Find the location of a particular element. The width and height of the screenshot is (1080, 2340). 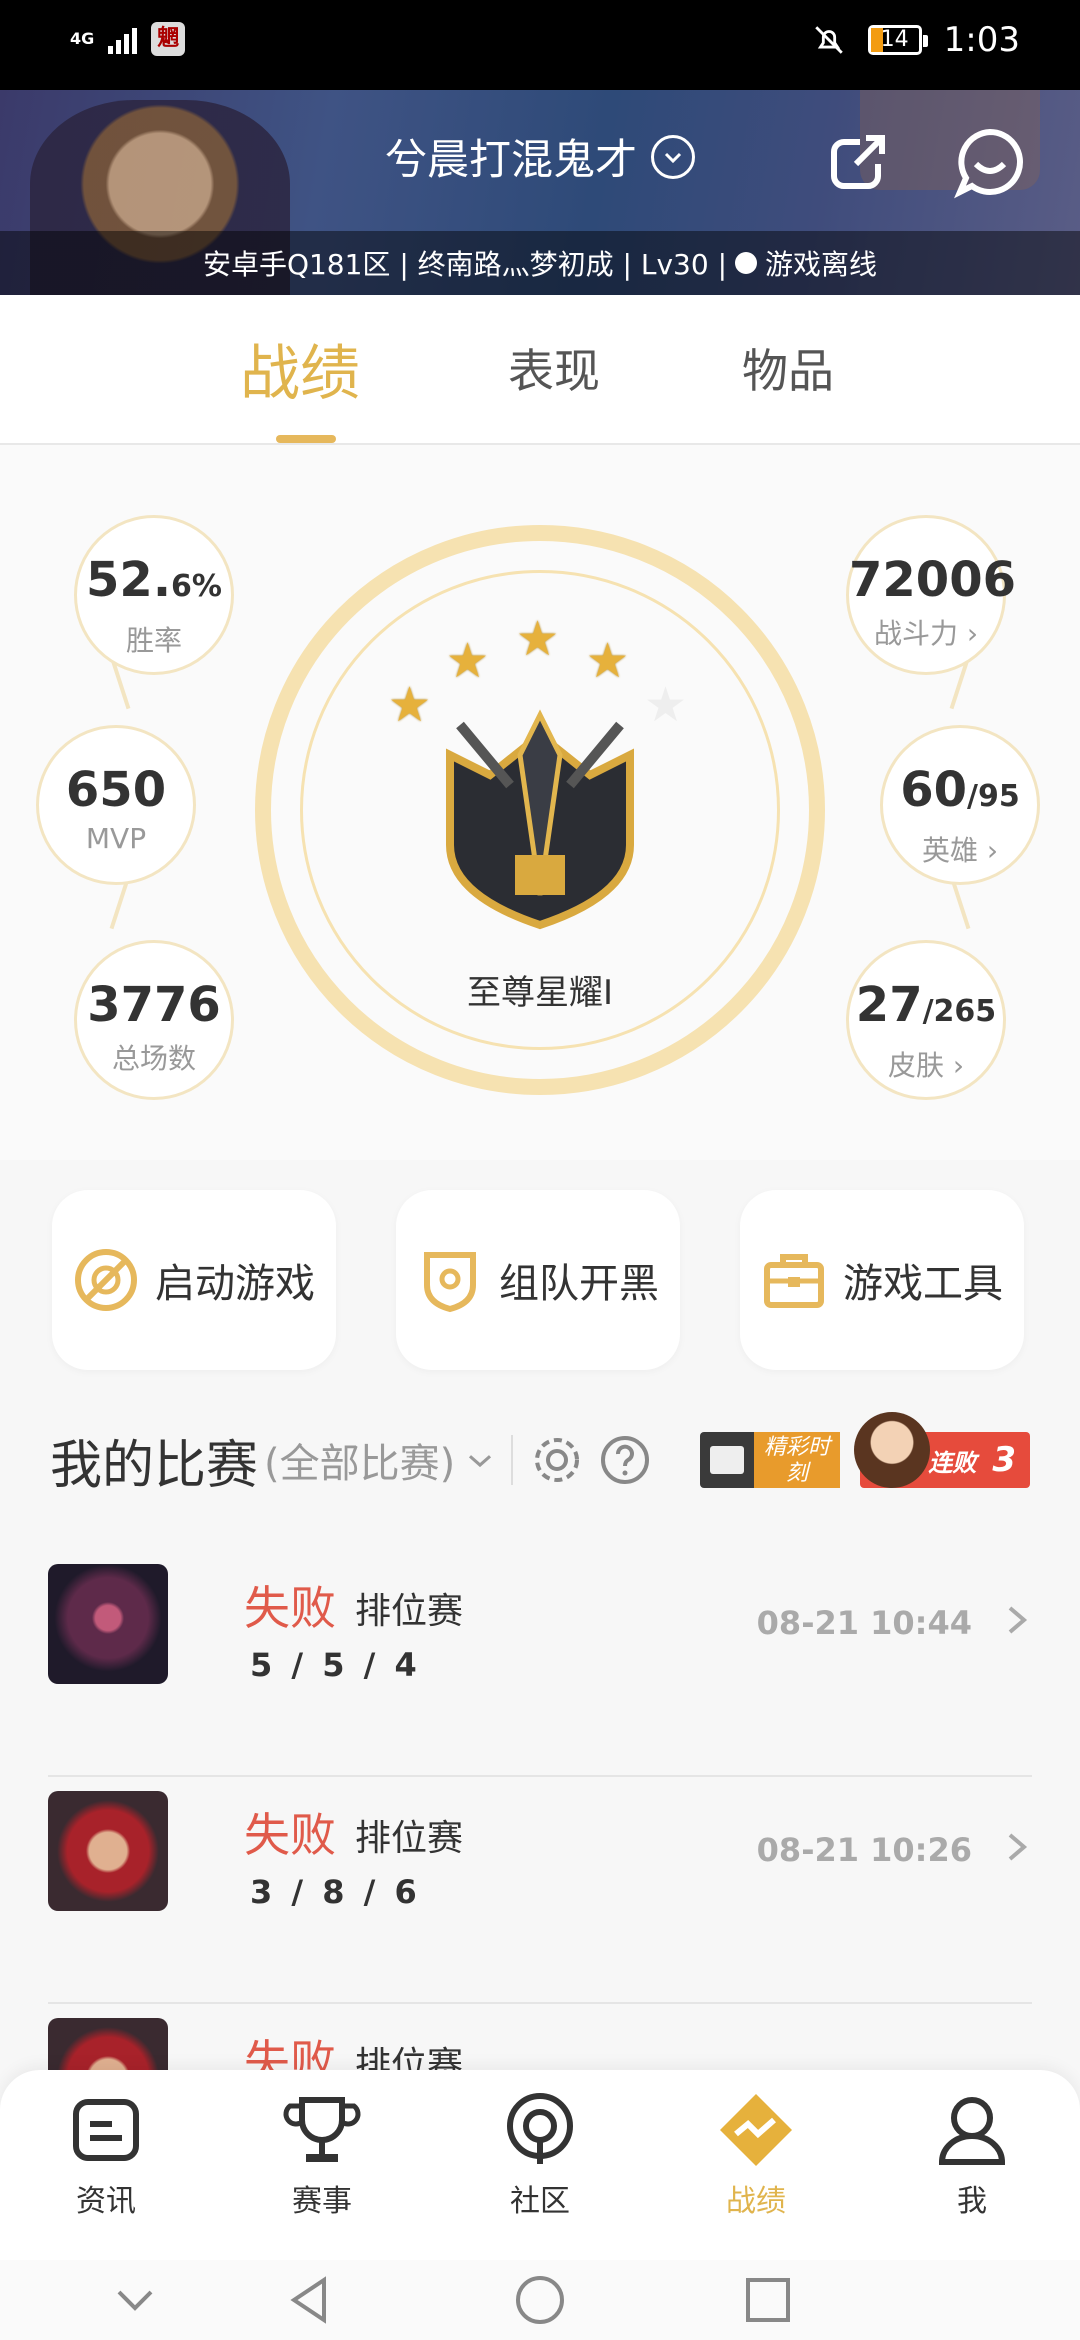

help-icon is located at coordinates (625, 1460).